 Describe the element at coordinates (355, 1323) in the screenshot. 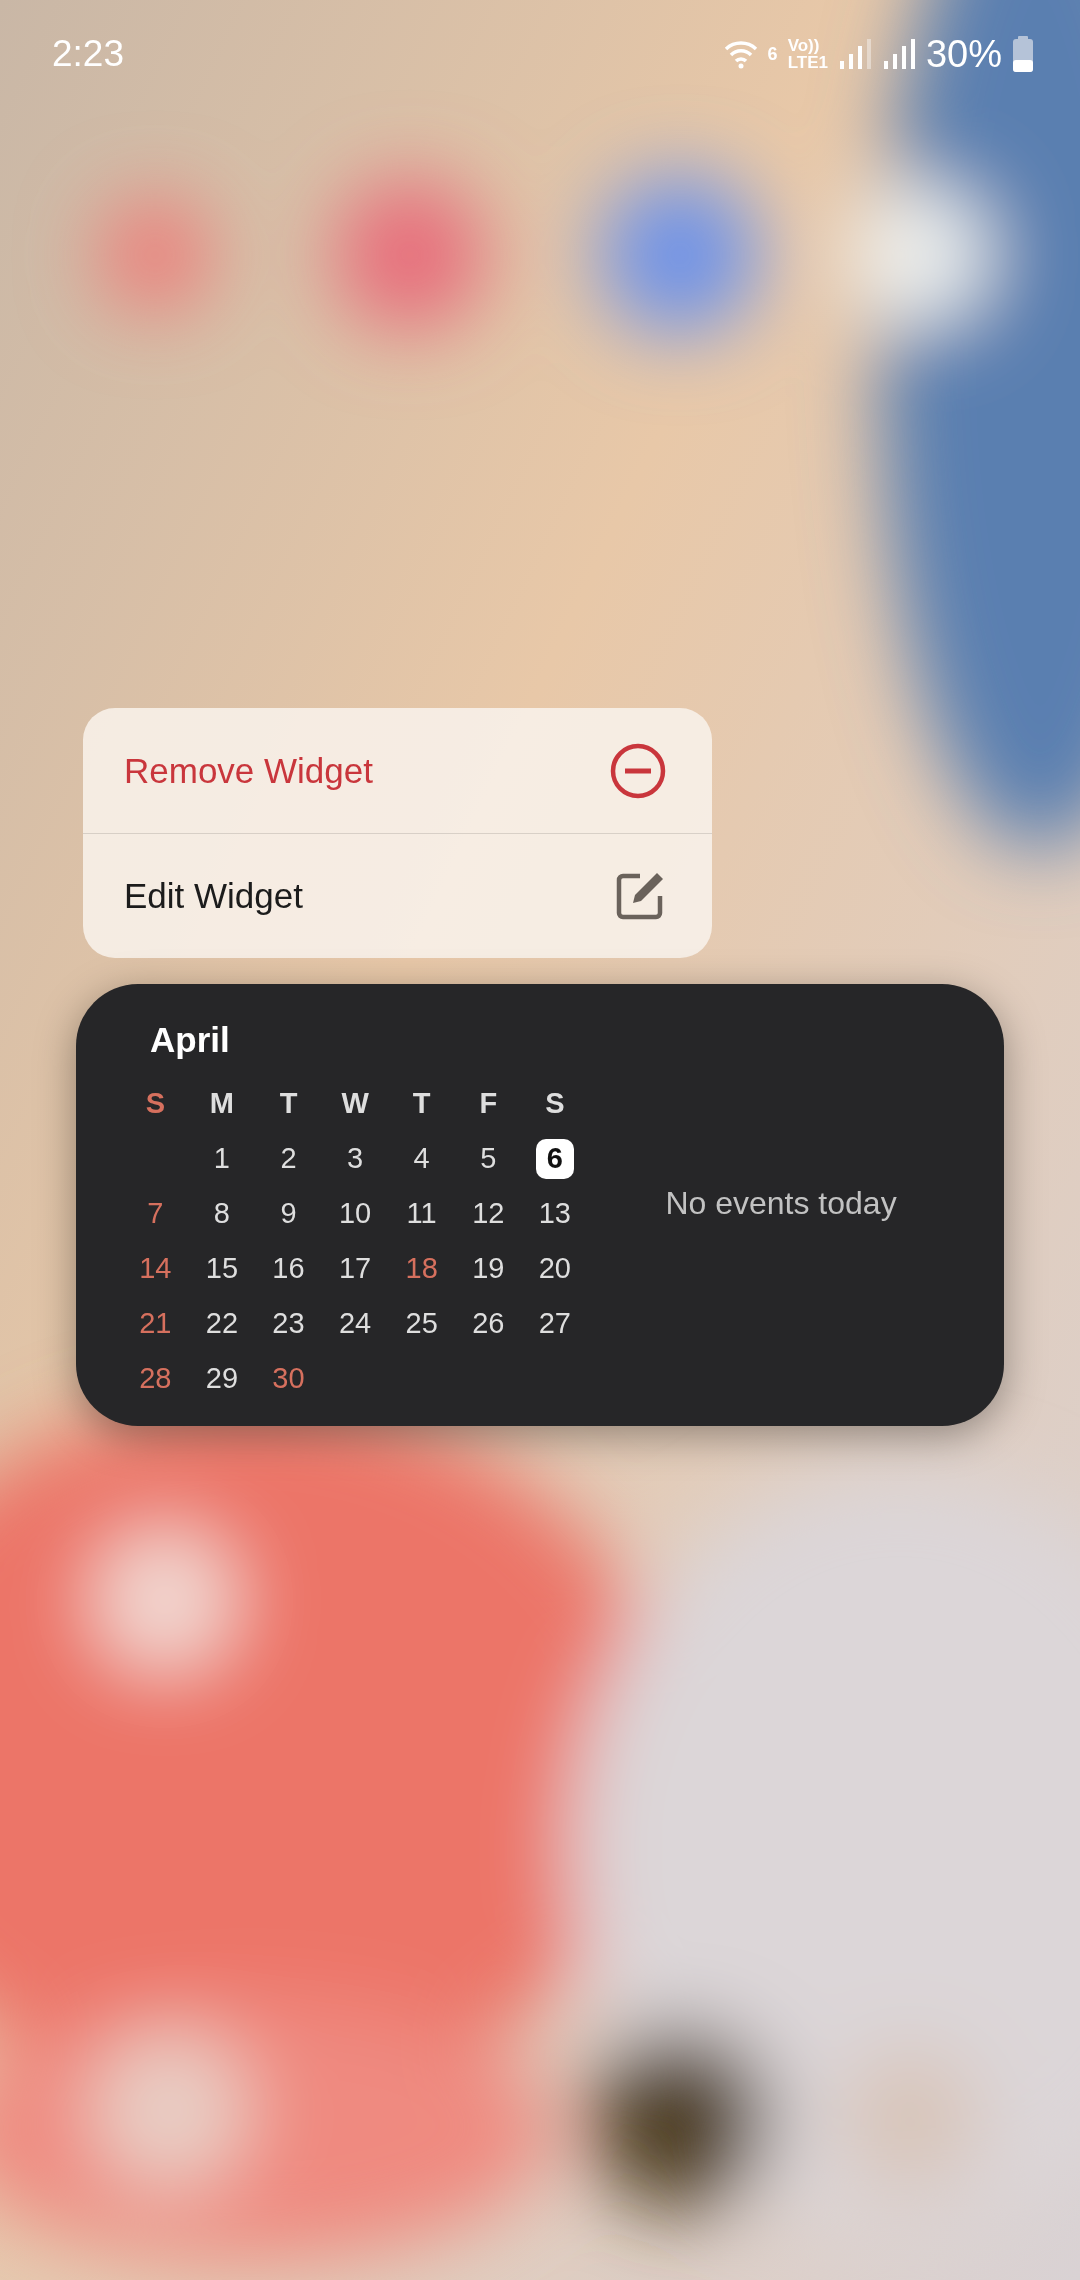

I see `calendar-date: 24` at that location.